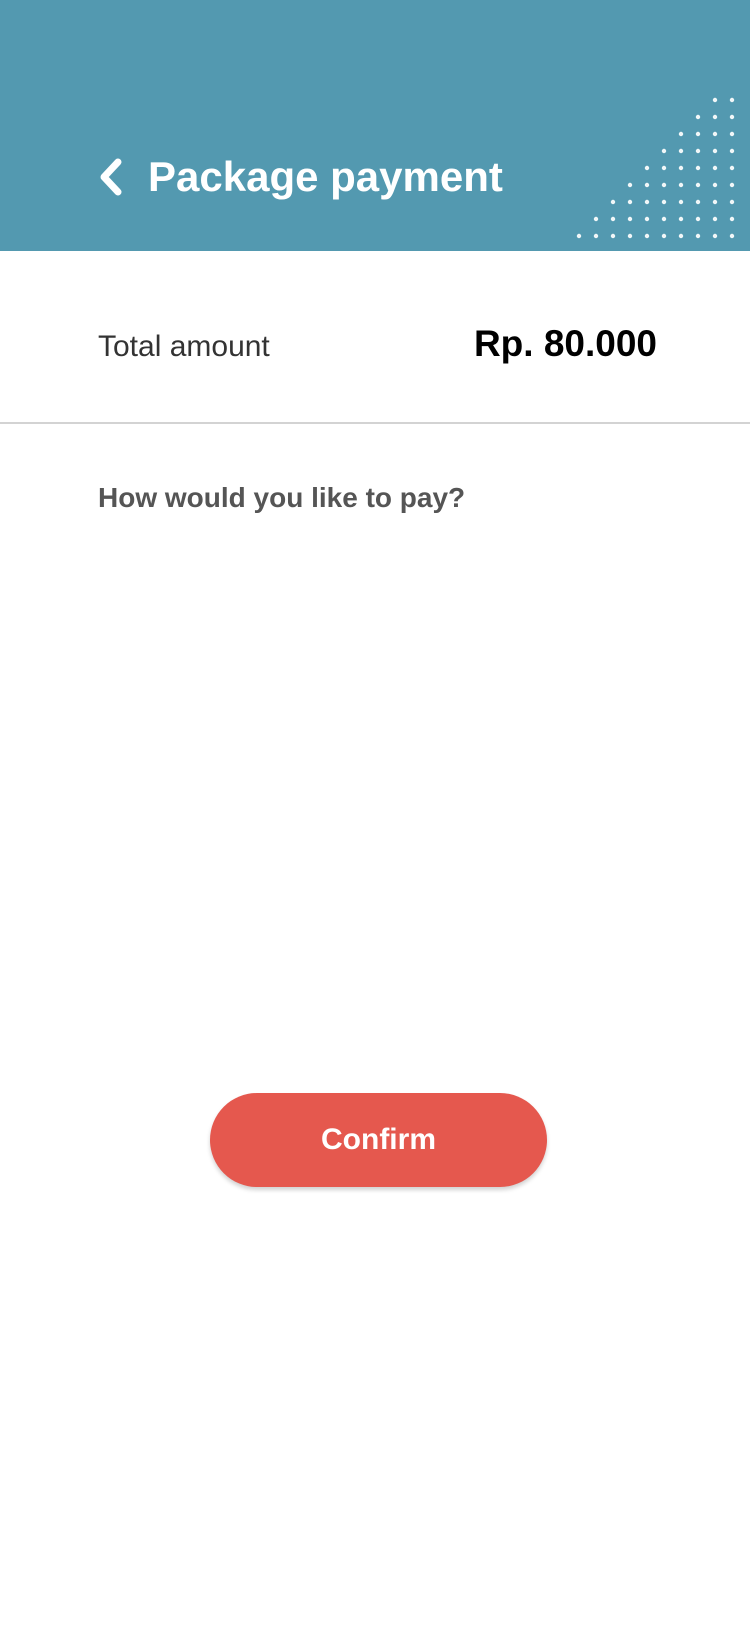 The height and width of the screenshot is (1628, 750). What do you see at coordinates (565, 343) in the screenshot?
I see `total-amount-value: Rp. 80.000` at bounding box center [565, 343].